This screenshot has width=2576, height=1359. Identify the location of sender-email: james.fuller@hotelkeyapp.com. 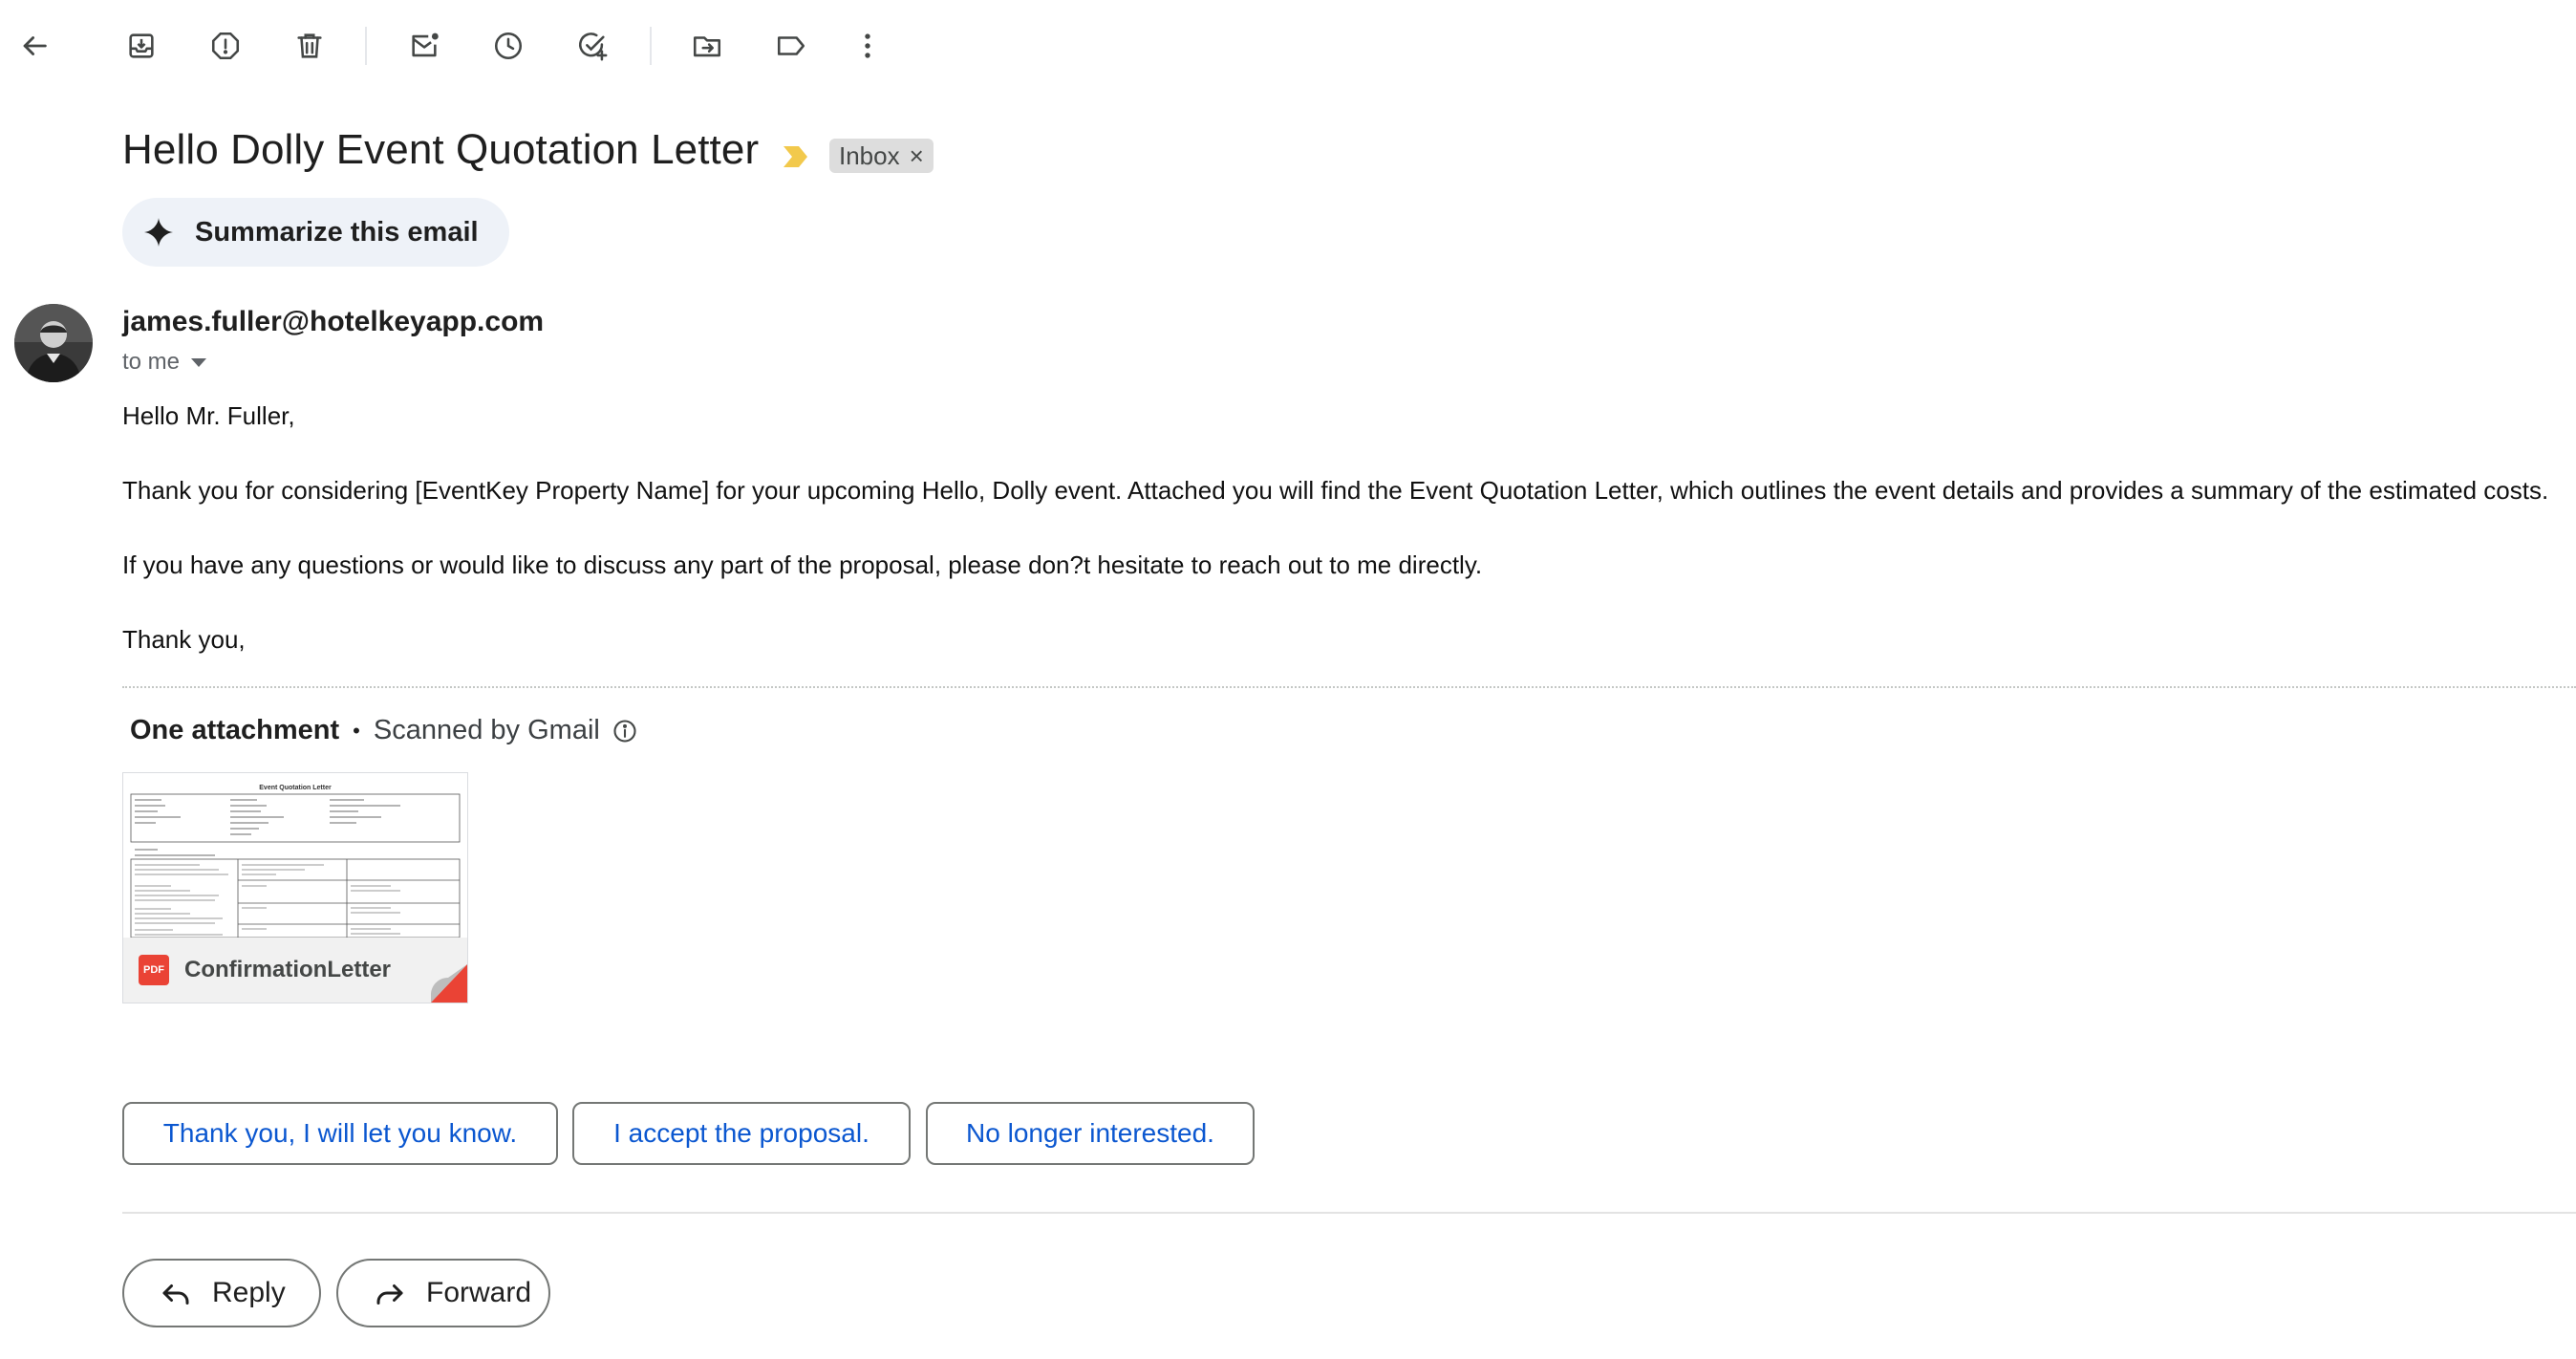
(333, 322).